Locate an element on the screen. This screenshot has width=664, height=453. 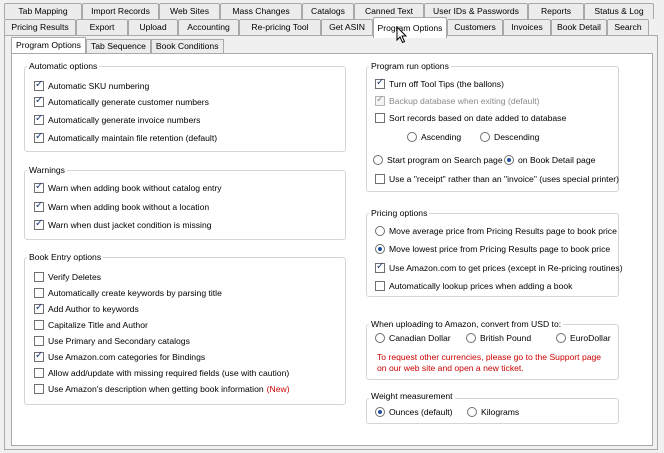
checkbox-generate-customer-numbers: Automatically generate customer numbers is located at coordinates (121, 102).